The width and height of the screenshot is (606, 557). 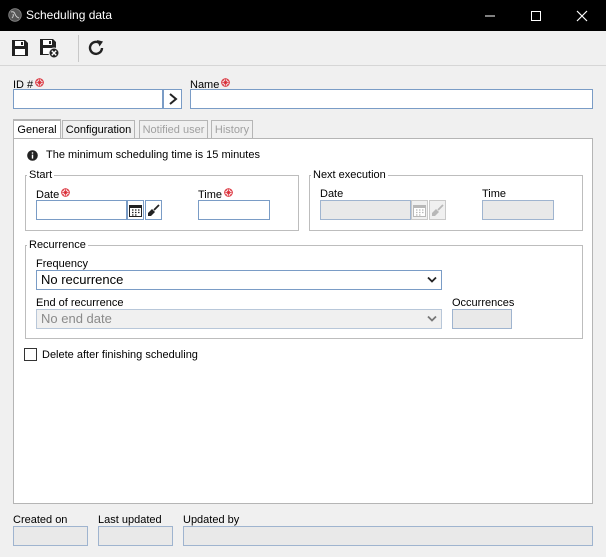 What do you see at coordinates (130, 520) in the screenshot?
I see `last-updated-label: Last updated` at bounding box center [130, 520].